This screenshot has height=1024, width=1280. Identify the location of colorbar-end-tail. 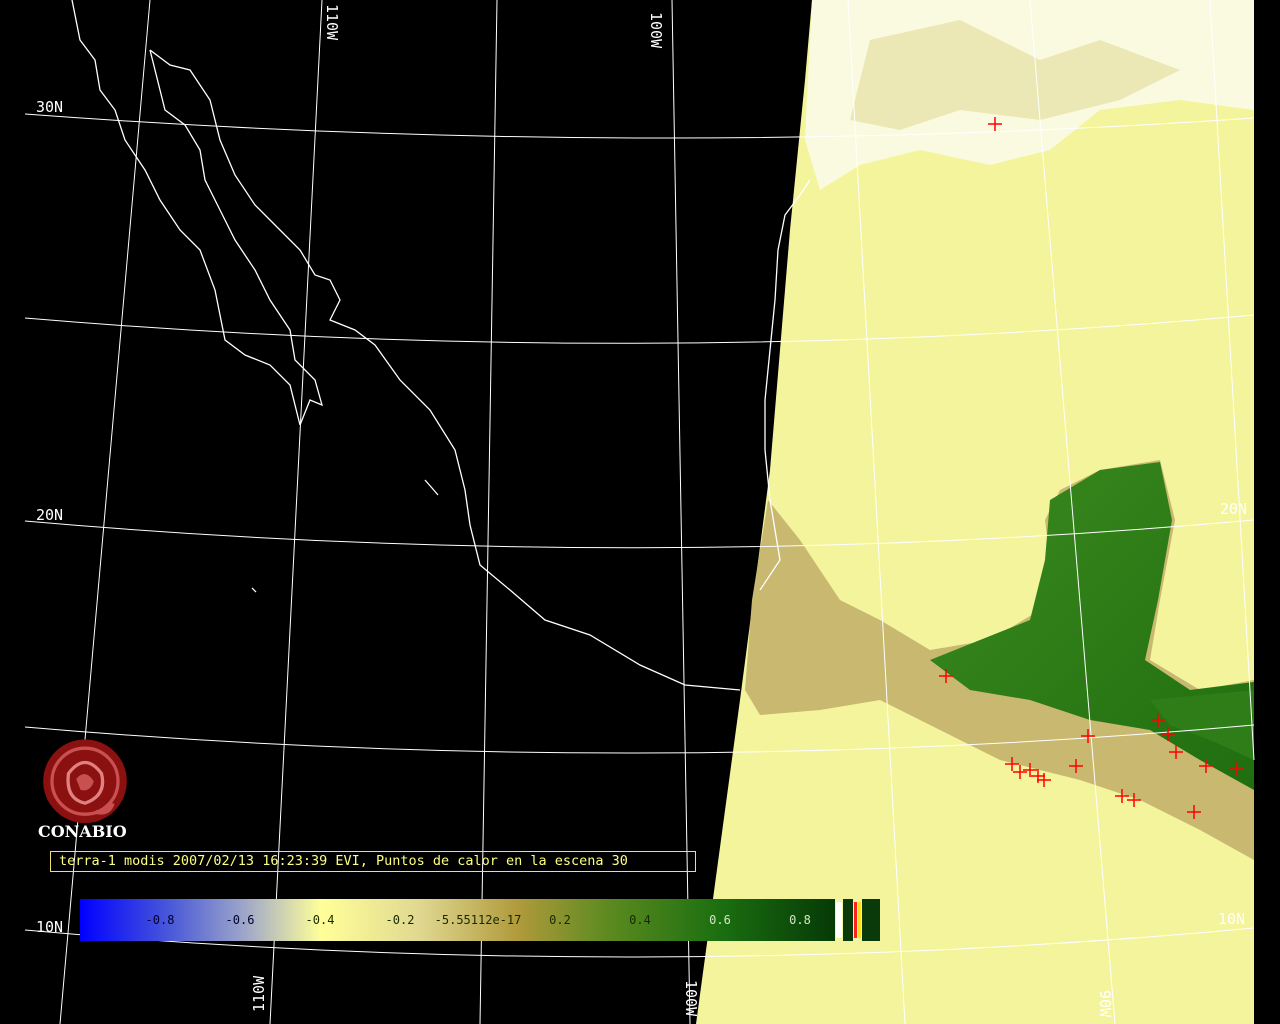
(871, 920).